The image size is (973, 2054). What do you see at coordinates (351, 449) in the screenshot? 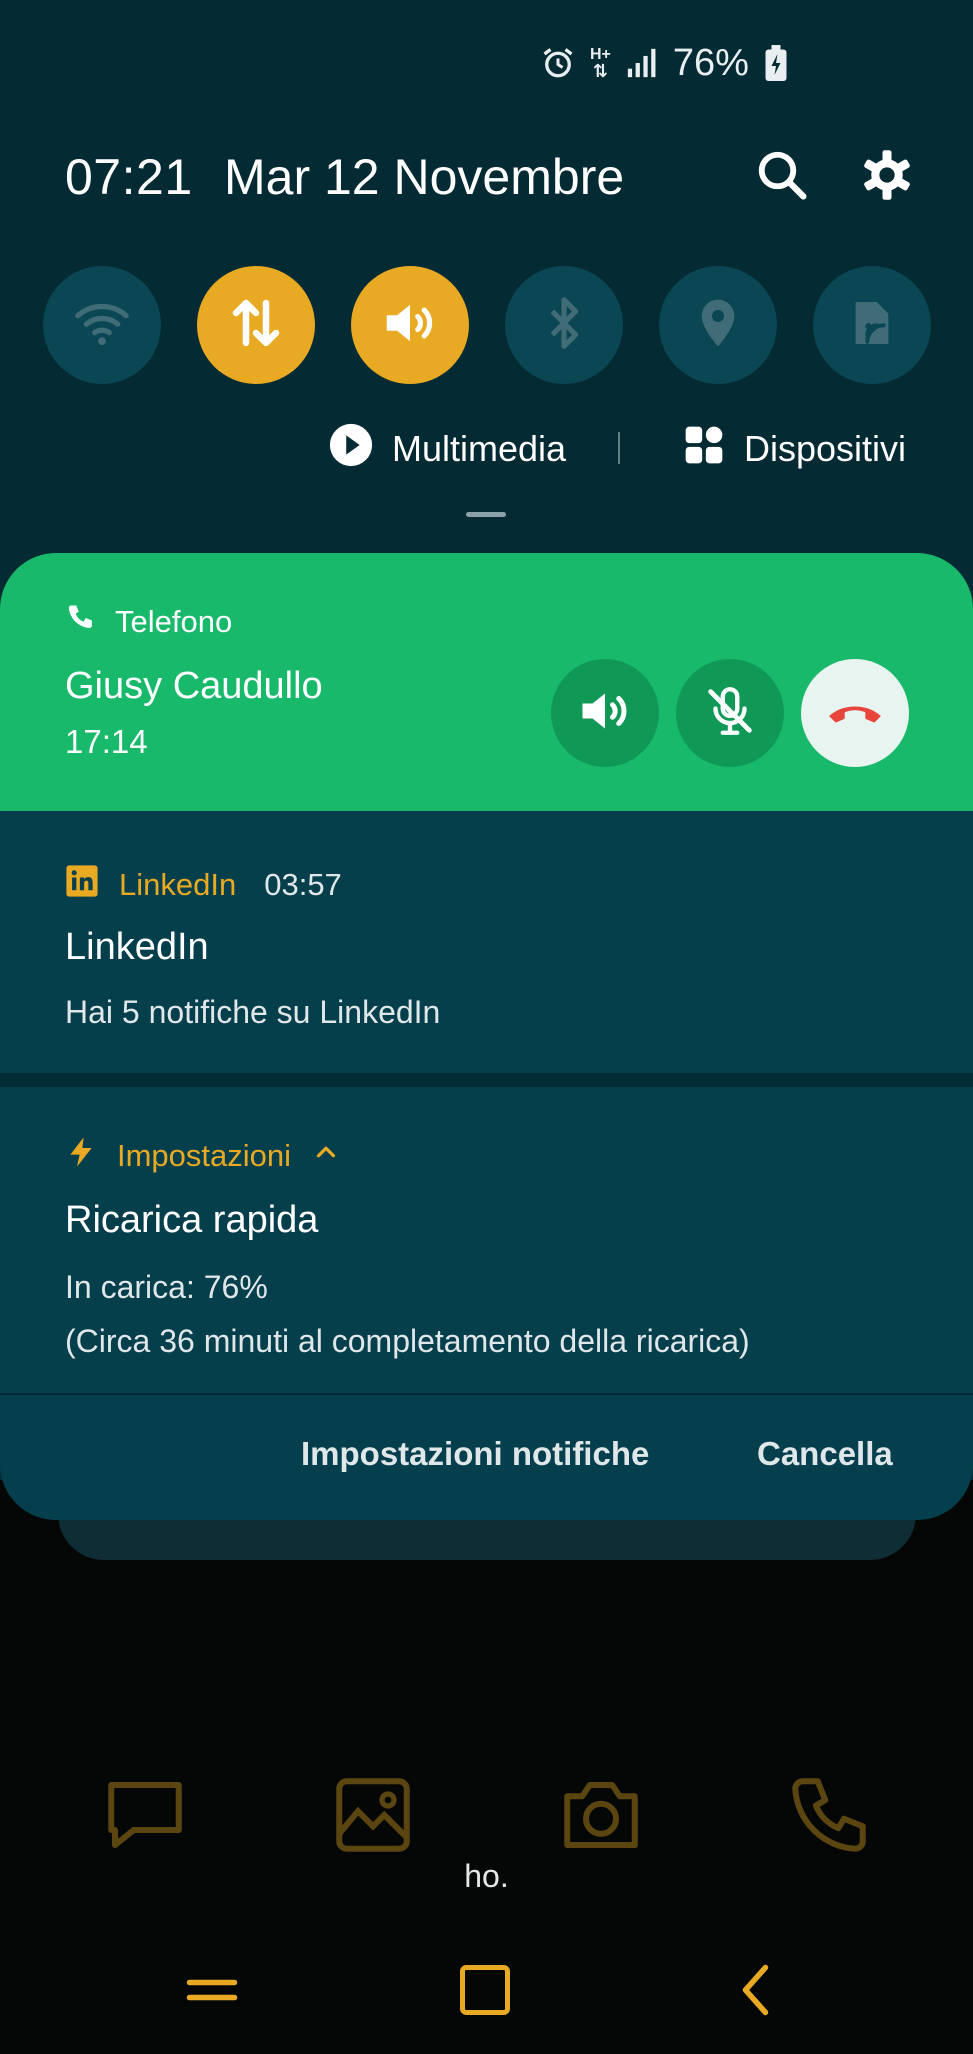
I see `play-icon` at bounding box center [351, 449].